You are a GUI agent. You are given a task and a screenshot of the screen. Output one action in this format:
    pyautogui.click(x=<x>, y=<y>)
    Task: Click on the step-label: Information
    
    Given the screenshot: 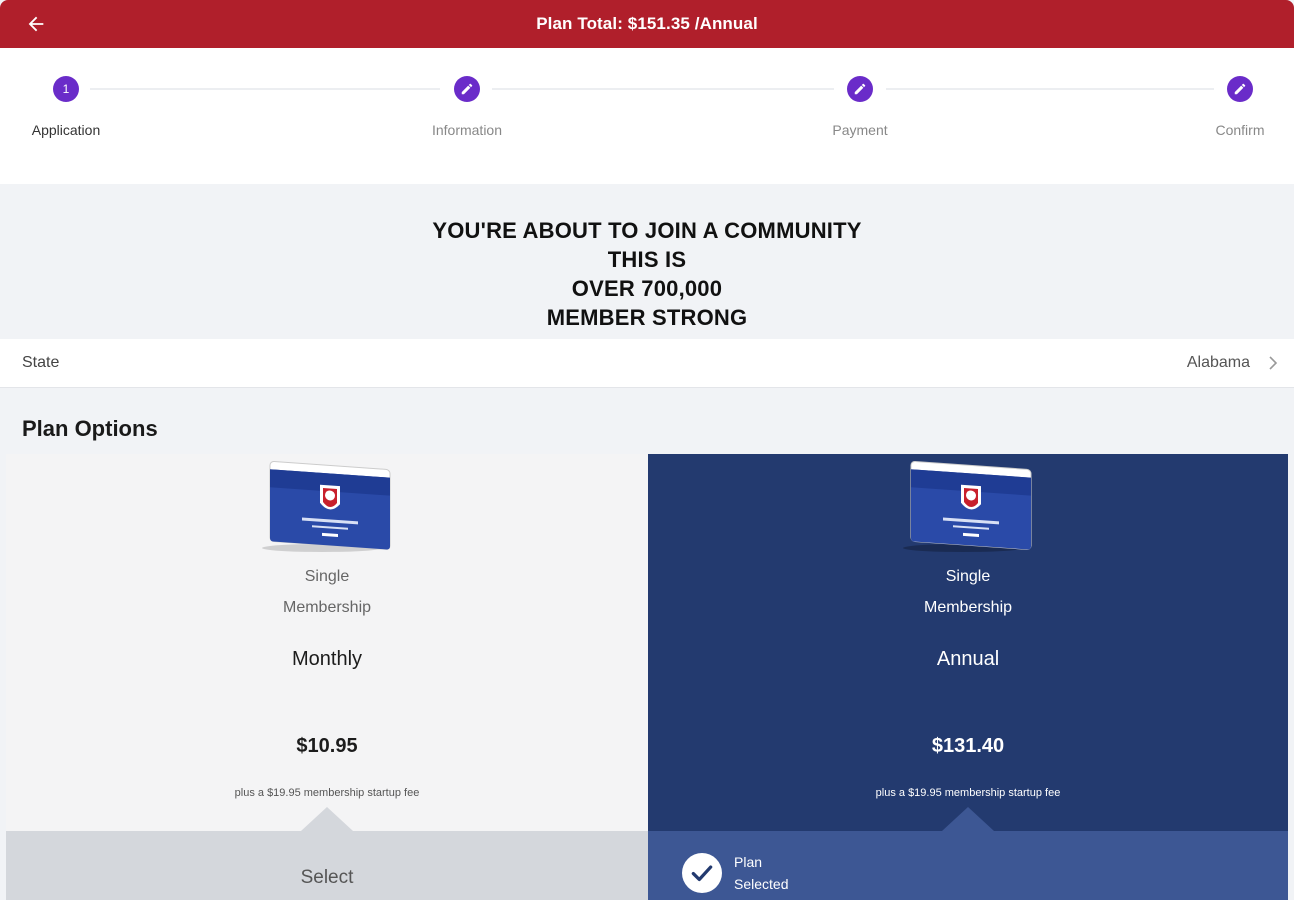 What is the action you would take?
    pyautogui.click(x=467, y=130)
    